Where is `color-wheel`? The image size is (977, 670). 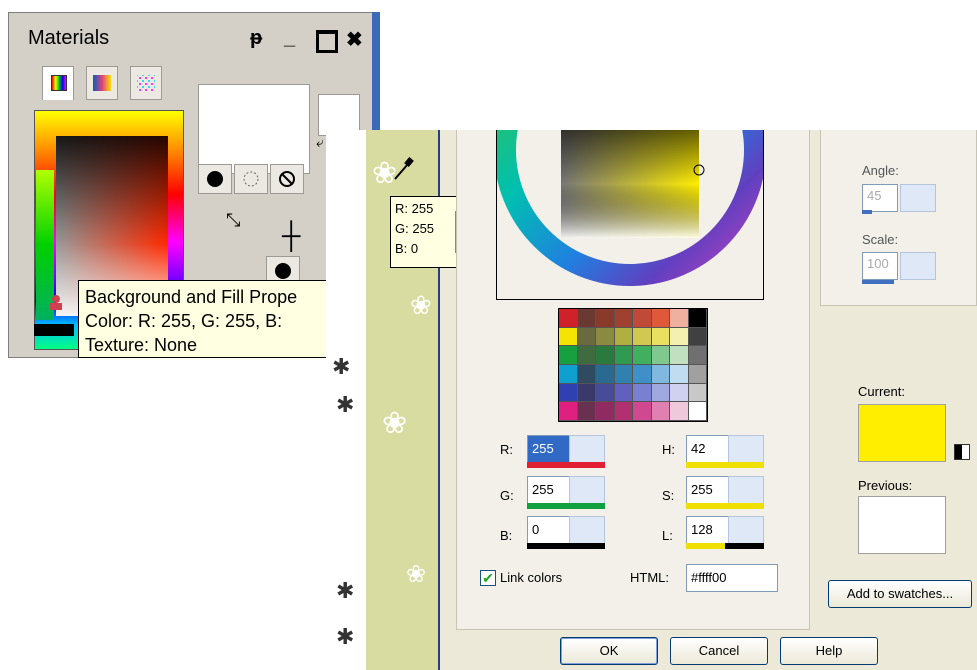
color-wheel is located at coordinates (630, 215).